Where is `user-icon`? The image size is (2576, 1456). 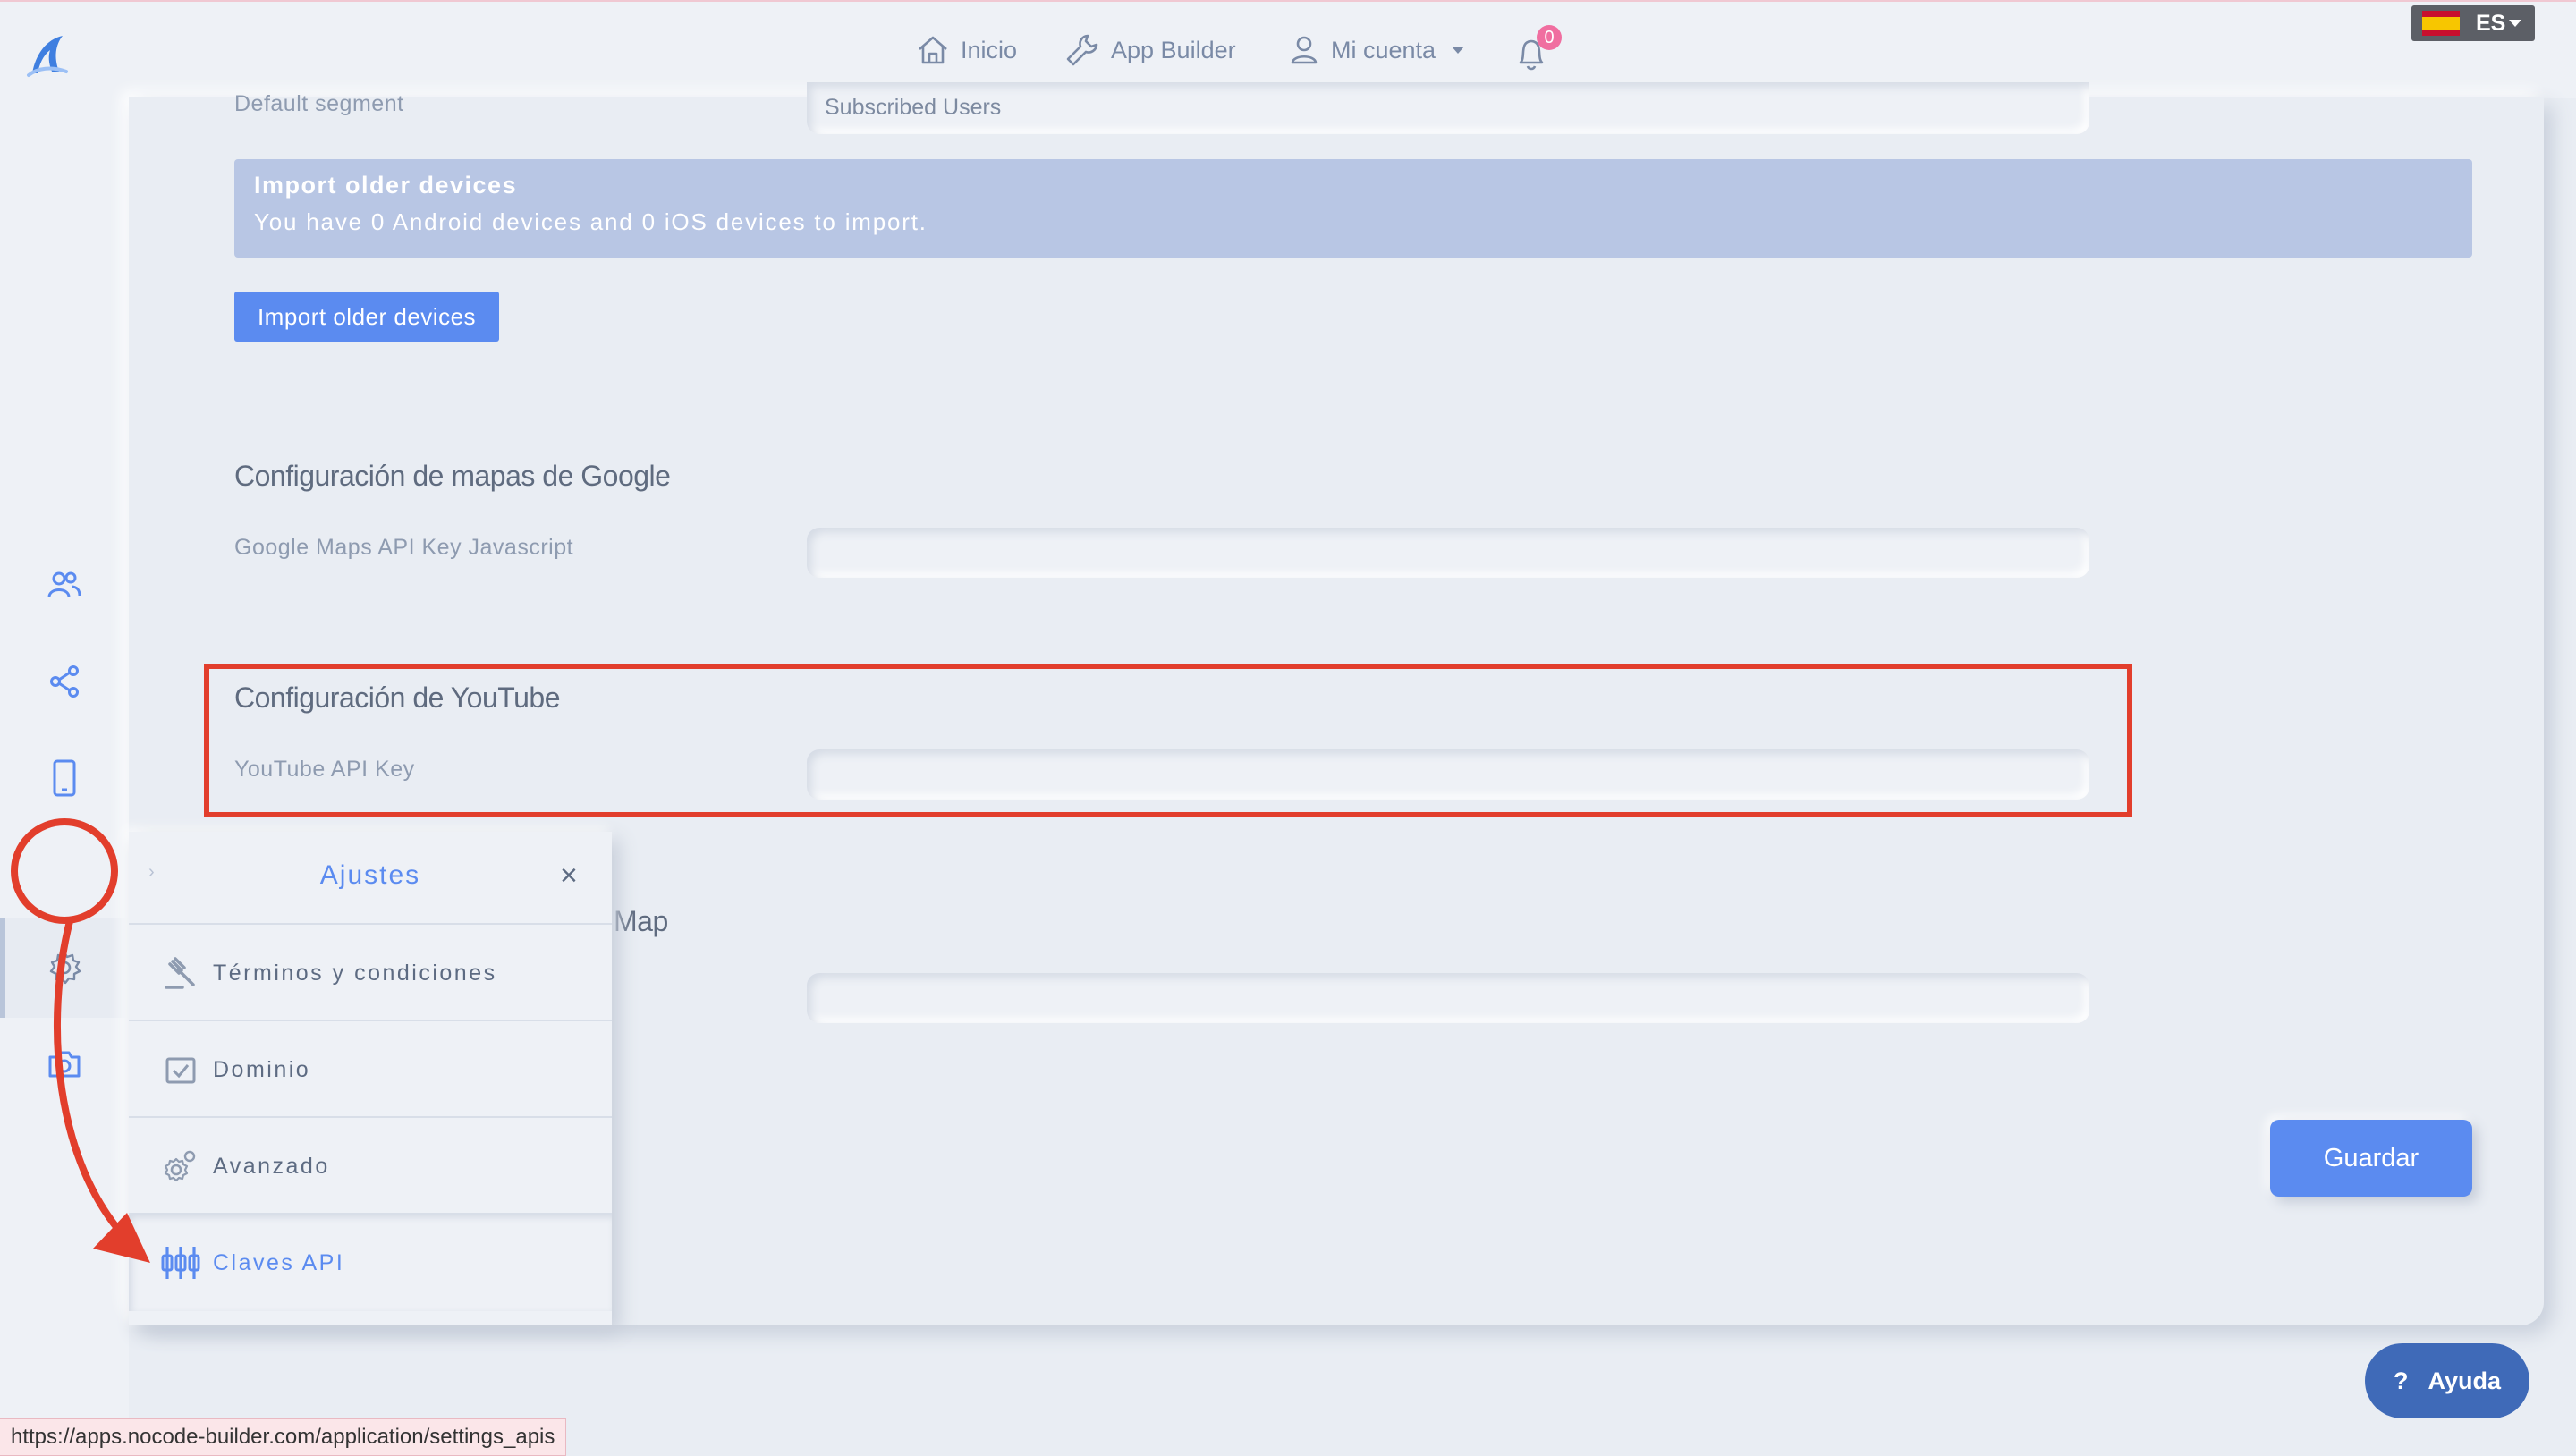
user-icon is located at coordinates (1304, 50).